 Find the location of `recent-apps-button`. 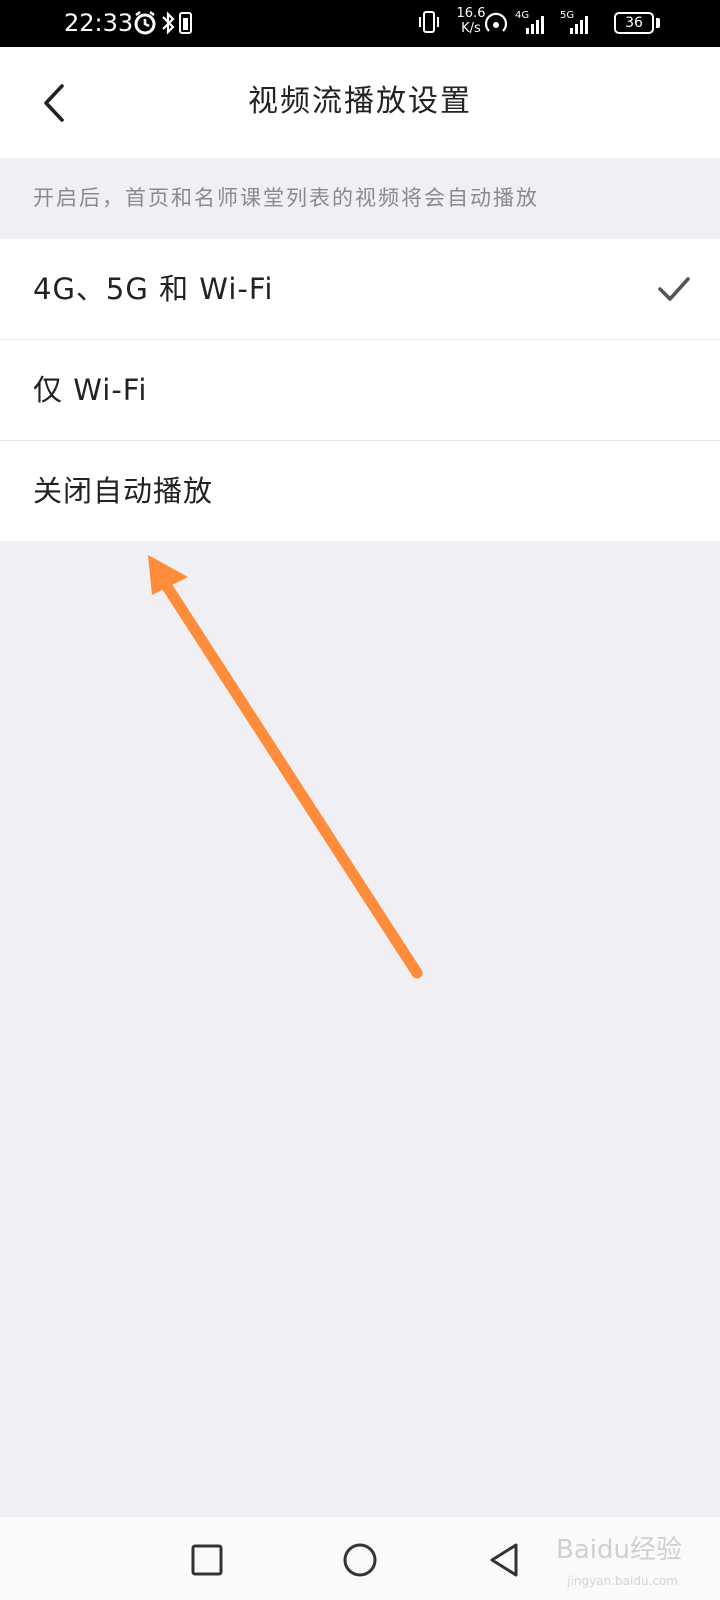

recent-apps-button is located at coordinates (207, 1560).